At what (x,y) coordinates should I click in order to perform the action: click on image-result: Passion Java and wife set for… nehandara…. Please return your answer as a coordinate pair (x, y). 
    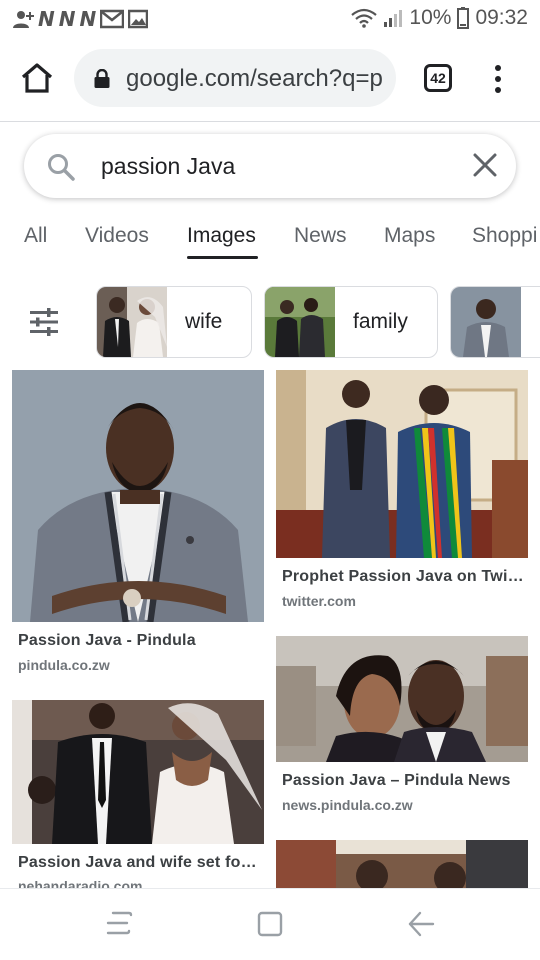
    Looking at the image, I should click on (138, 794).